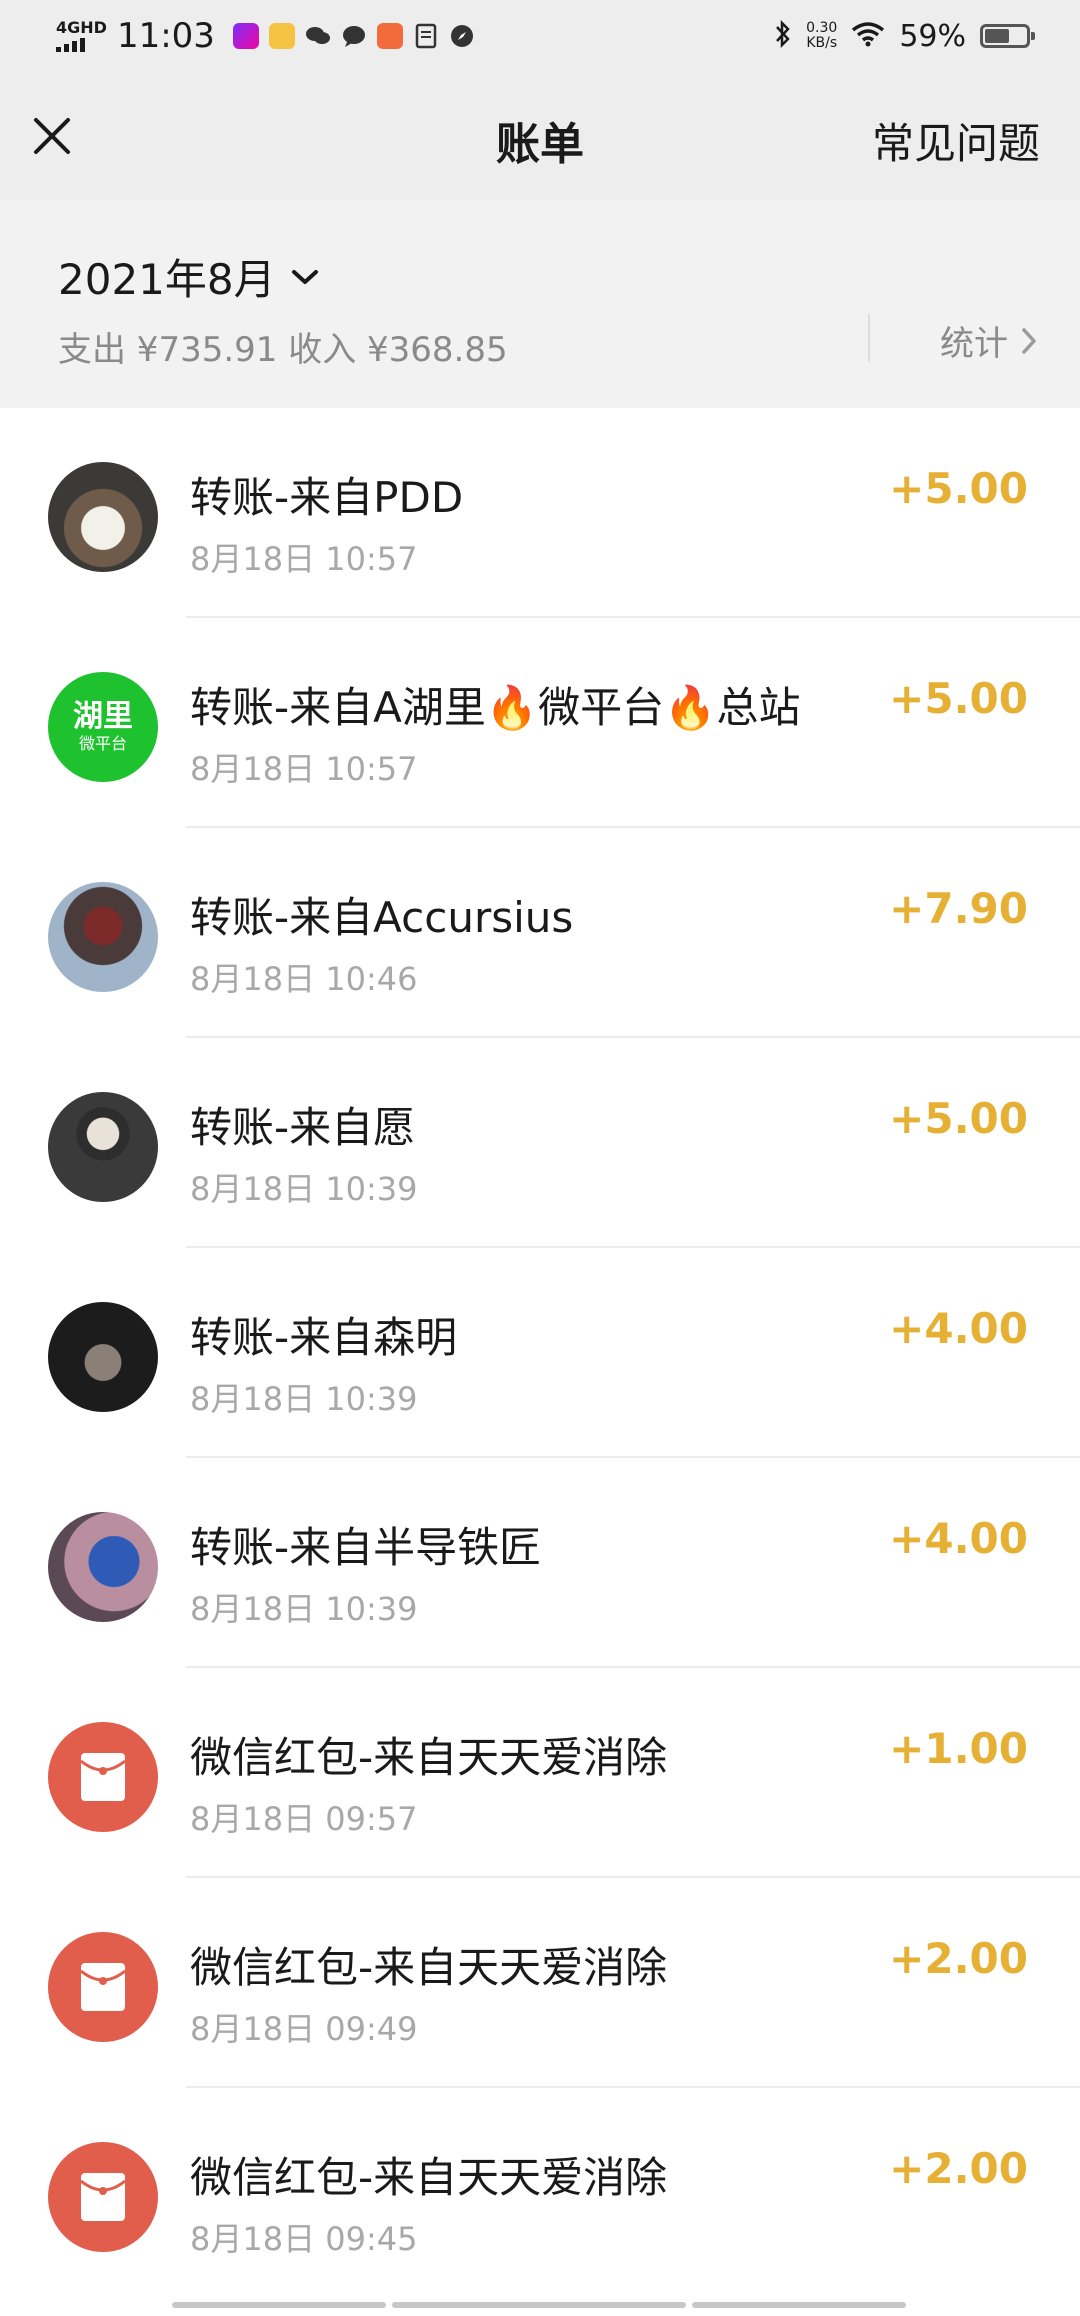  I want to click on transaction-row: 转账-来自Accursius 8月18日 10:46 +7.90, so click(540, 933).